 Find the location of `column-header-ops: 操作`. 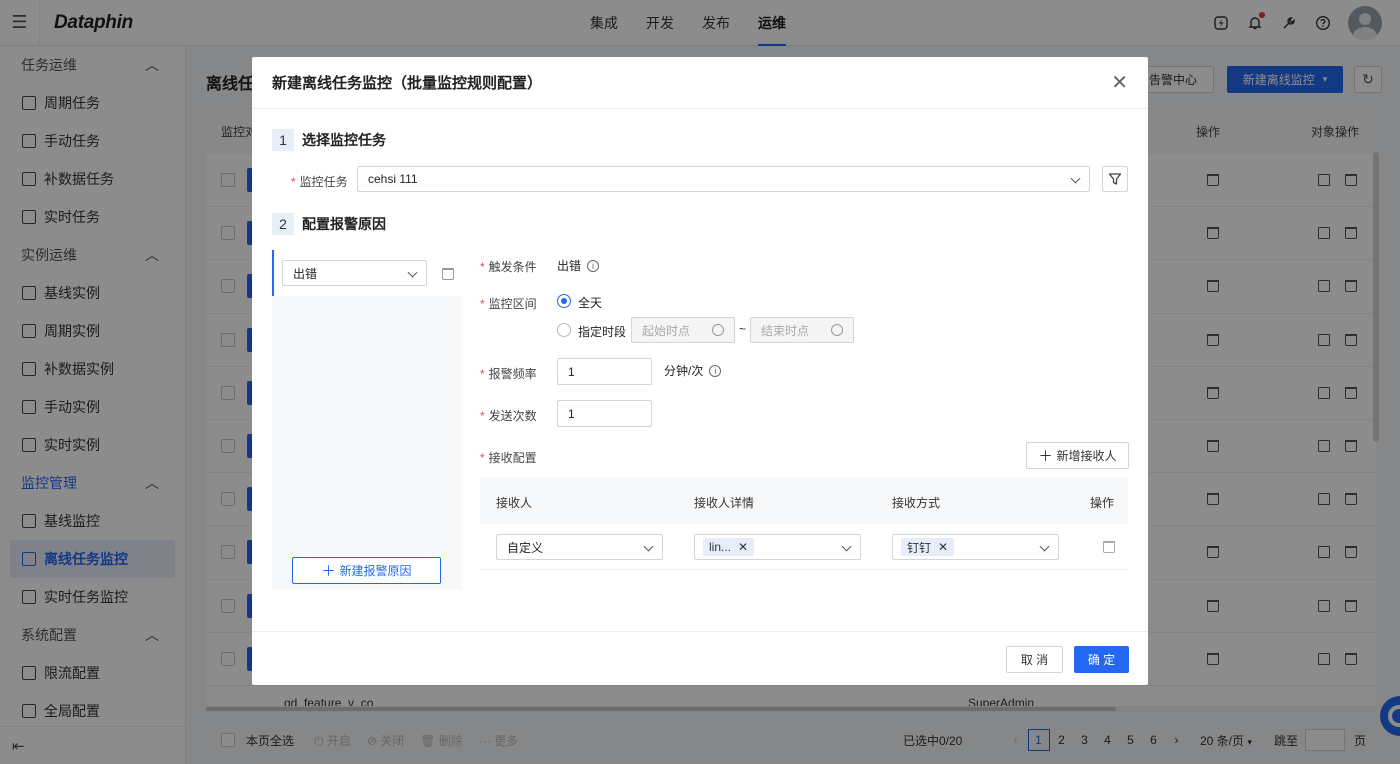

column-header-ops: 操作 is located at coordinates (1102, 503).